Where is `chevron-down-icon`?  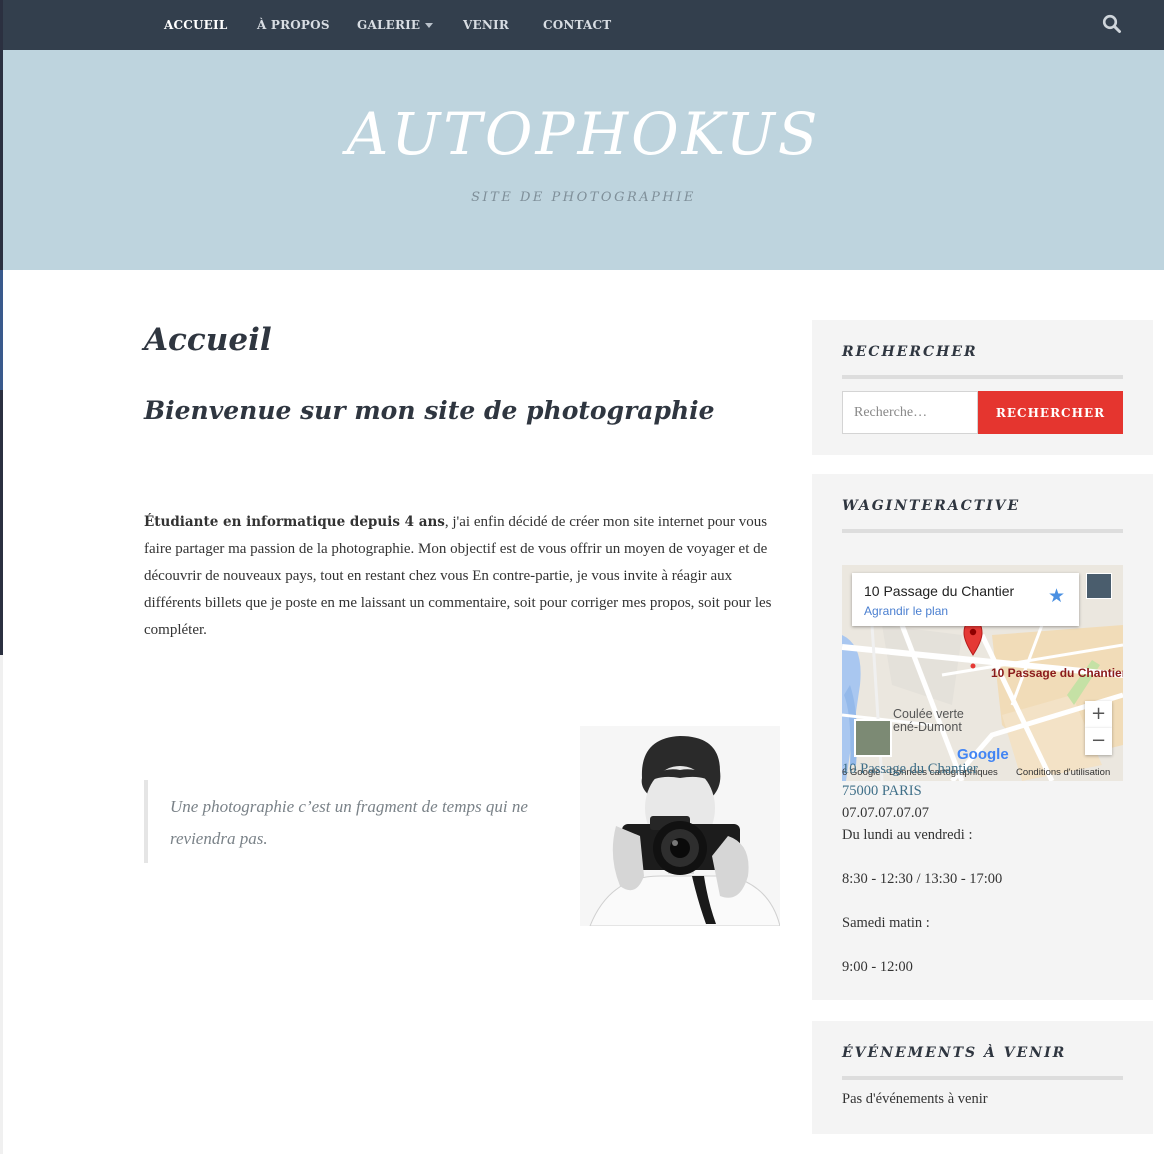 chevron-down-icon is located at coordinates (429, 25).